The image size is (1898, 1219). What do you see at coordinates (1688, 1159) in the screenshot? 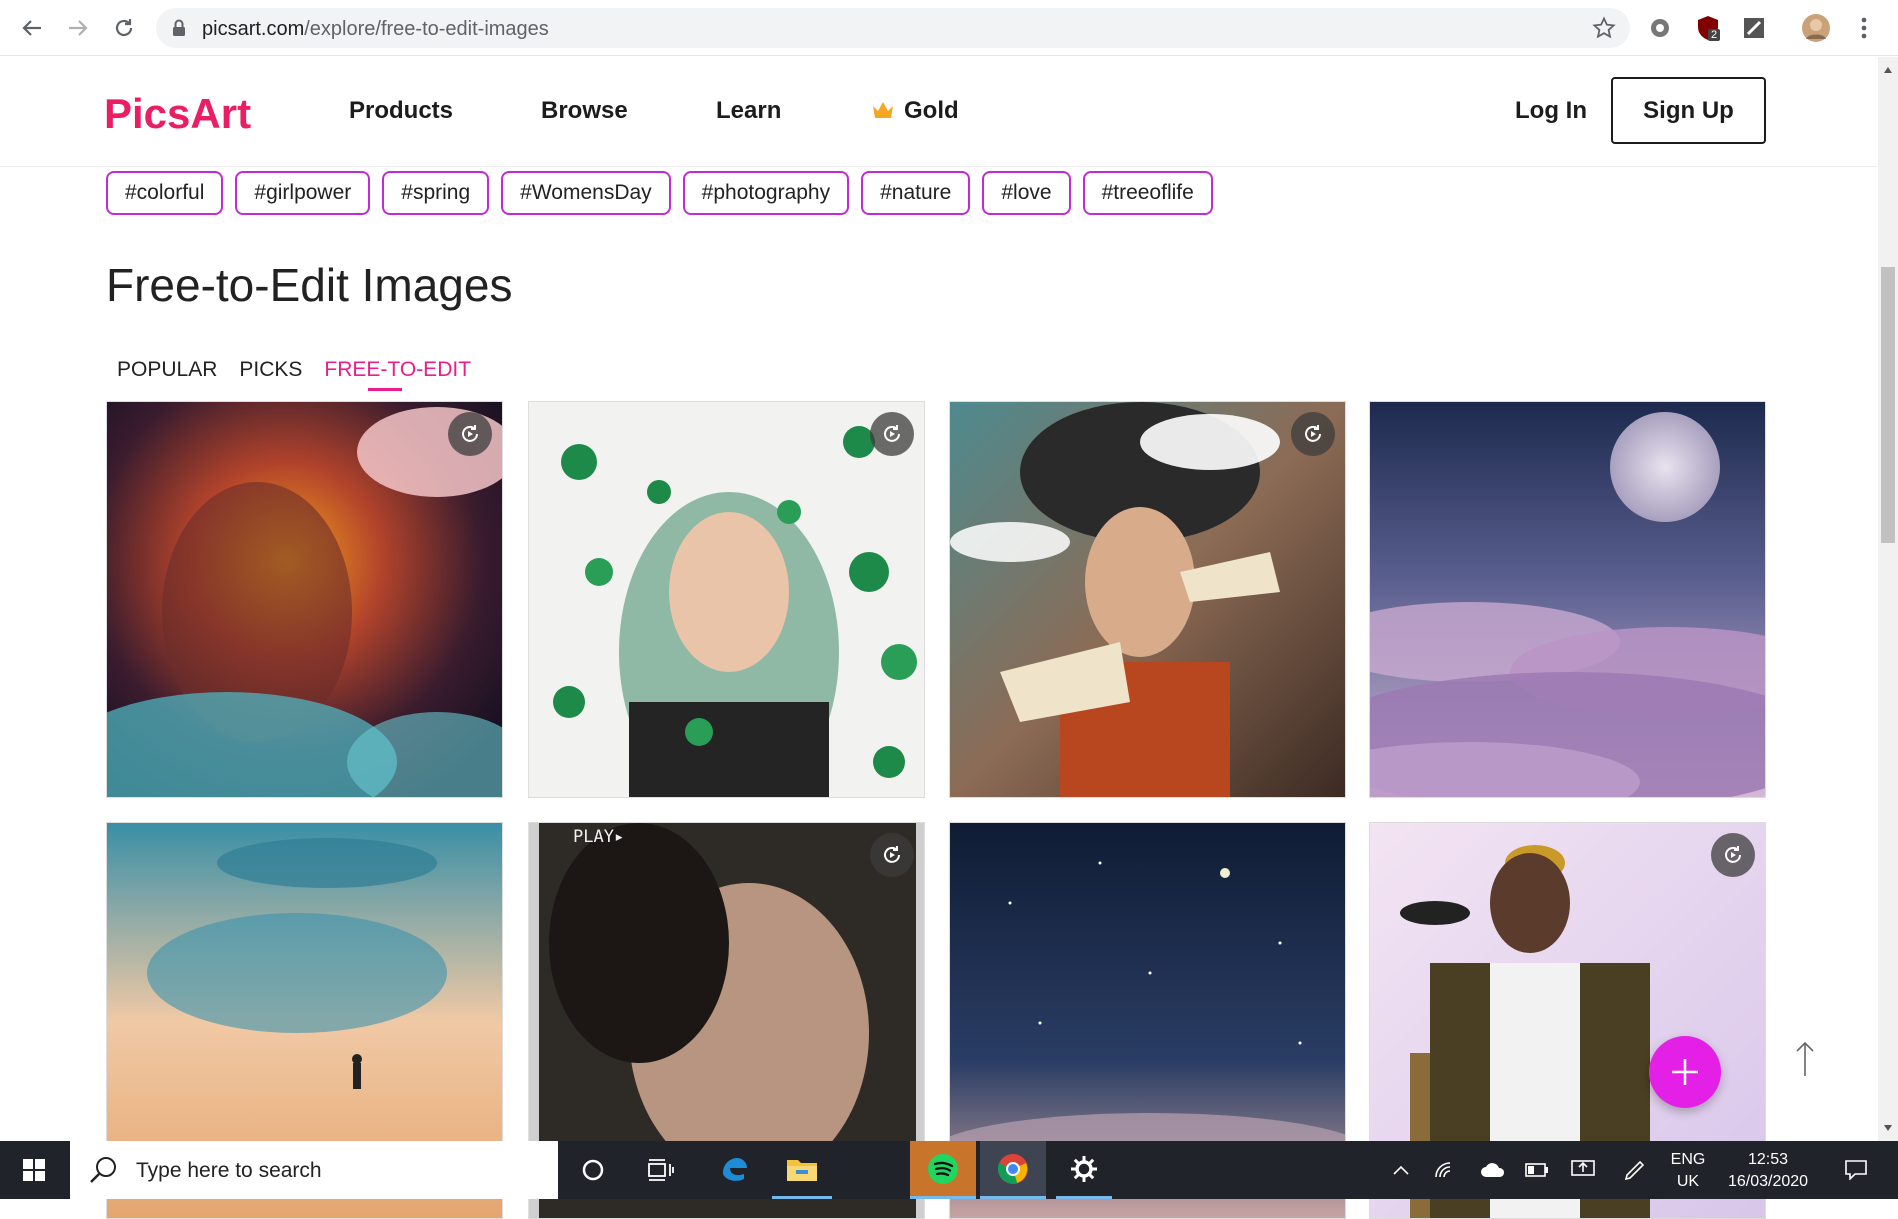
I see `language-code: ENG` at bounding box center [1688, 1159].